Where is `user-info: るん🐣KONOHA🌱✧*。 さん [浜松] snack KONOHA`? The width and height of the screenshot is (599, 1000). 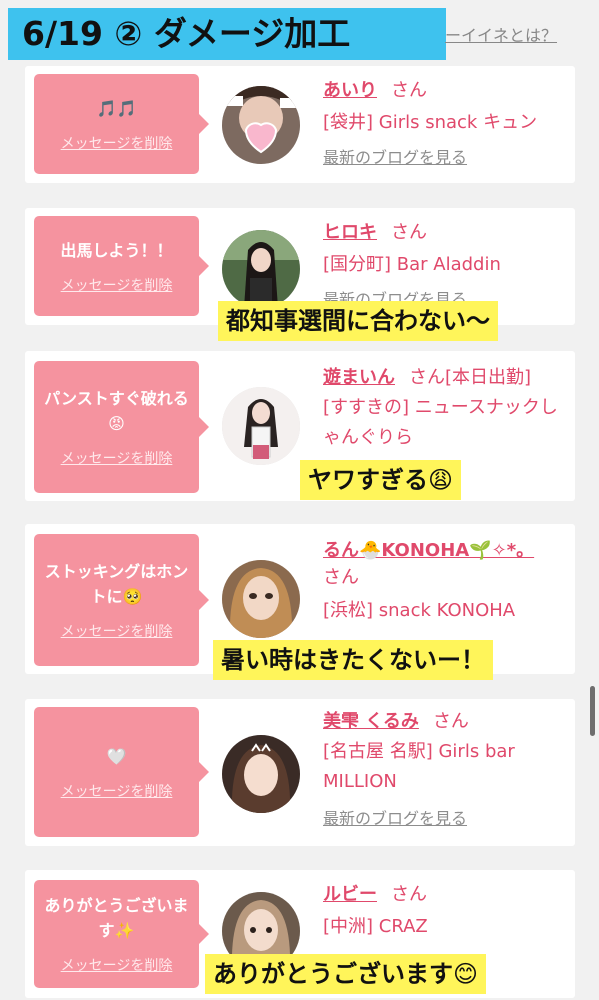
user-info: るん🐣KONOHA🌱✧*。 さん [浜松] snack KONOHA is located at coordinates (443, 581).